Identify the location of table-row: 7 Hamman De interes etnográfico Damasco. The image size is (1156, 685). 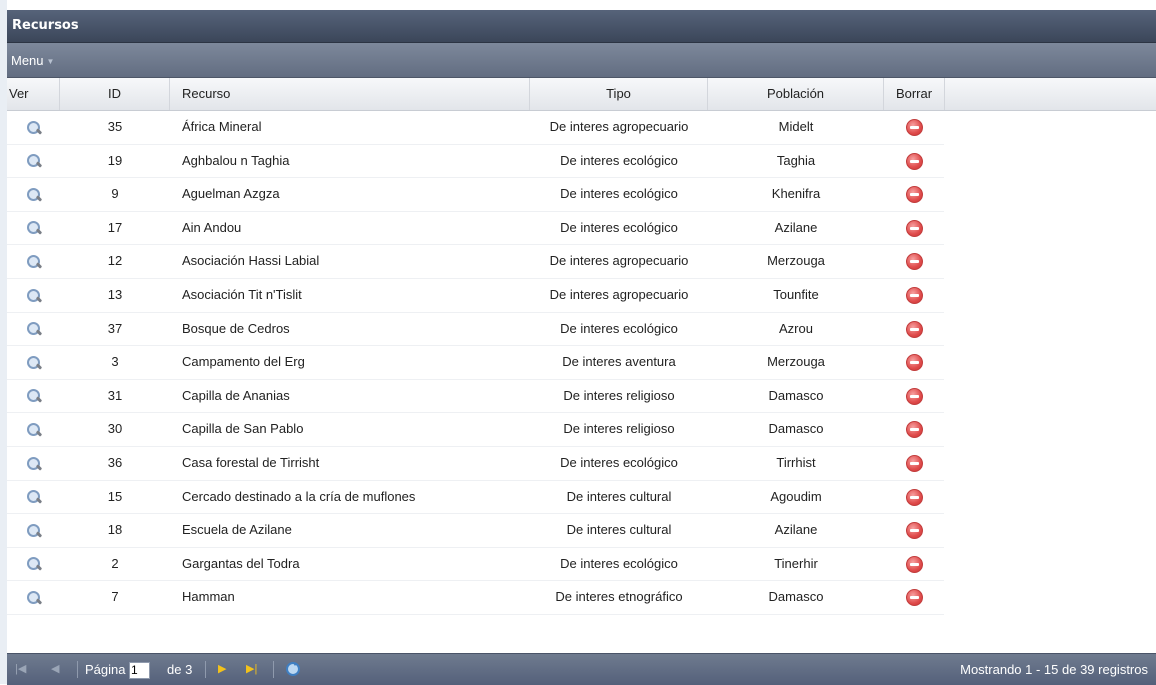
(475, 598).